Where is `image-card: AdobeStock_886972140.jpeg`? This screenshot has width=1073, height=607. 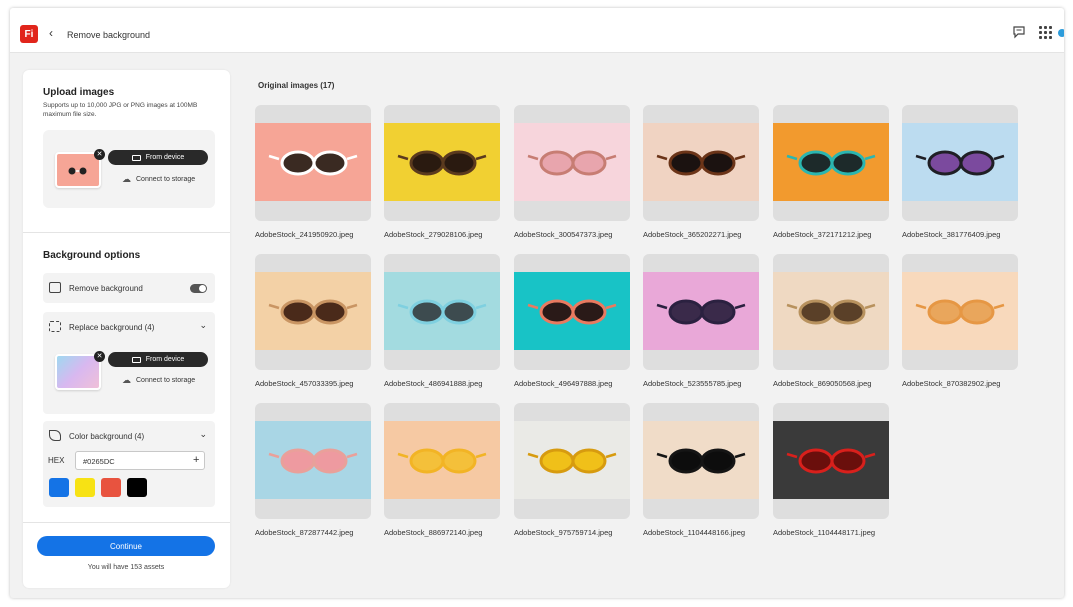 image-card: AdobeStock_886972140.jpeg is located at coordinates (442, 470).